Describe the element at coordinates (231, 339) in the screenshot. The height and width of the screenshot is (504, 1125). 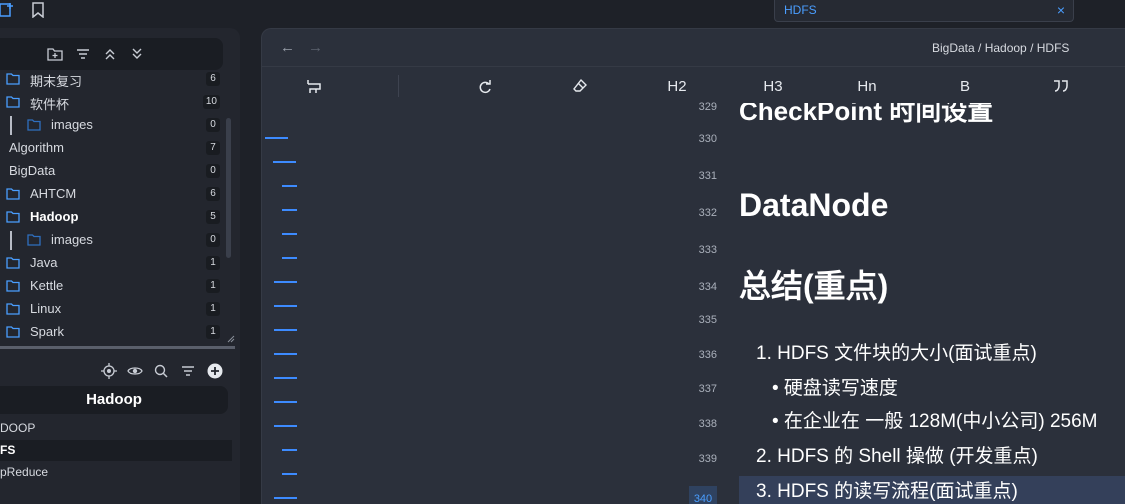
I see `resize-grip-icon` at that location.